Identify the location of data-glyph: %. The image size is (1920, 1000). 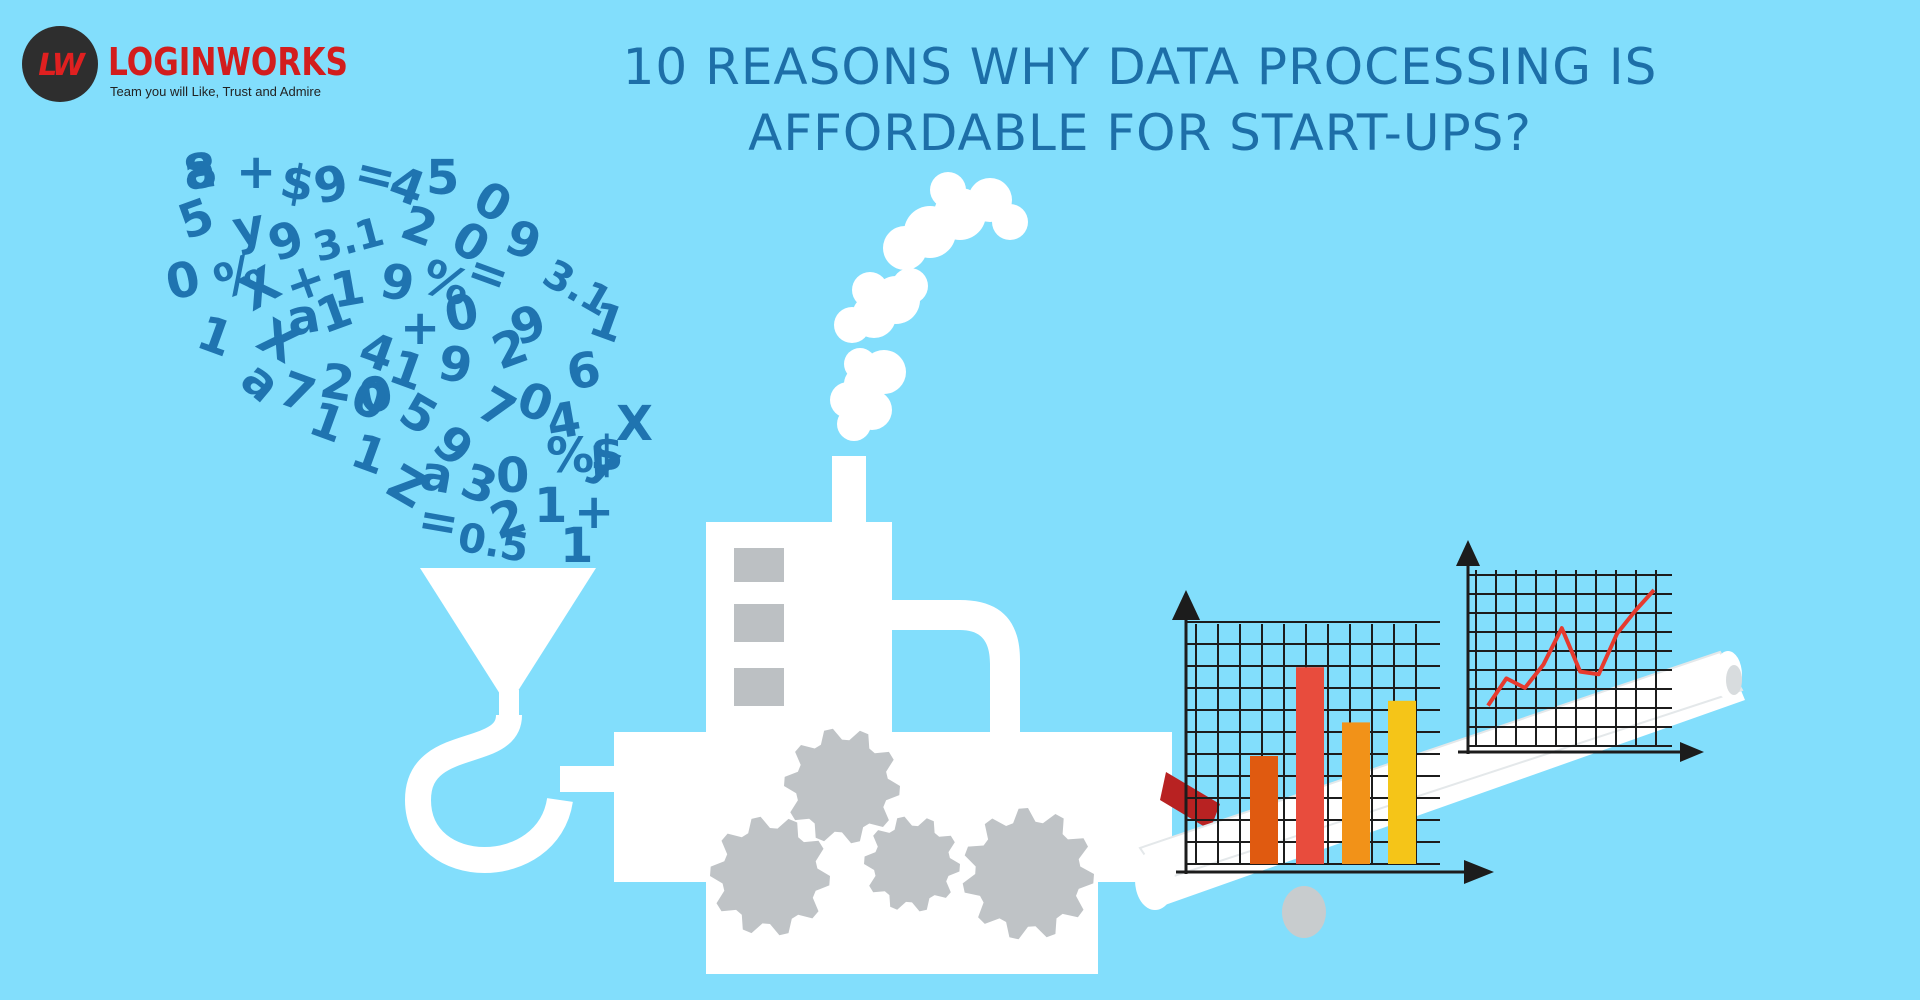
(570, 456).